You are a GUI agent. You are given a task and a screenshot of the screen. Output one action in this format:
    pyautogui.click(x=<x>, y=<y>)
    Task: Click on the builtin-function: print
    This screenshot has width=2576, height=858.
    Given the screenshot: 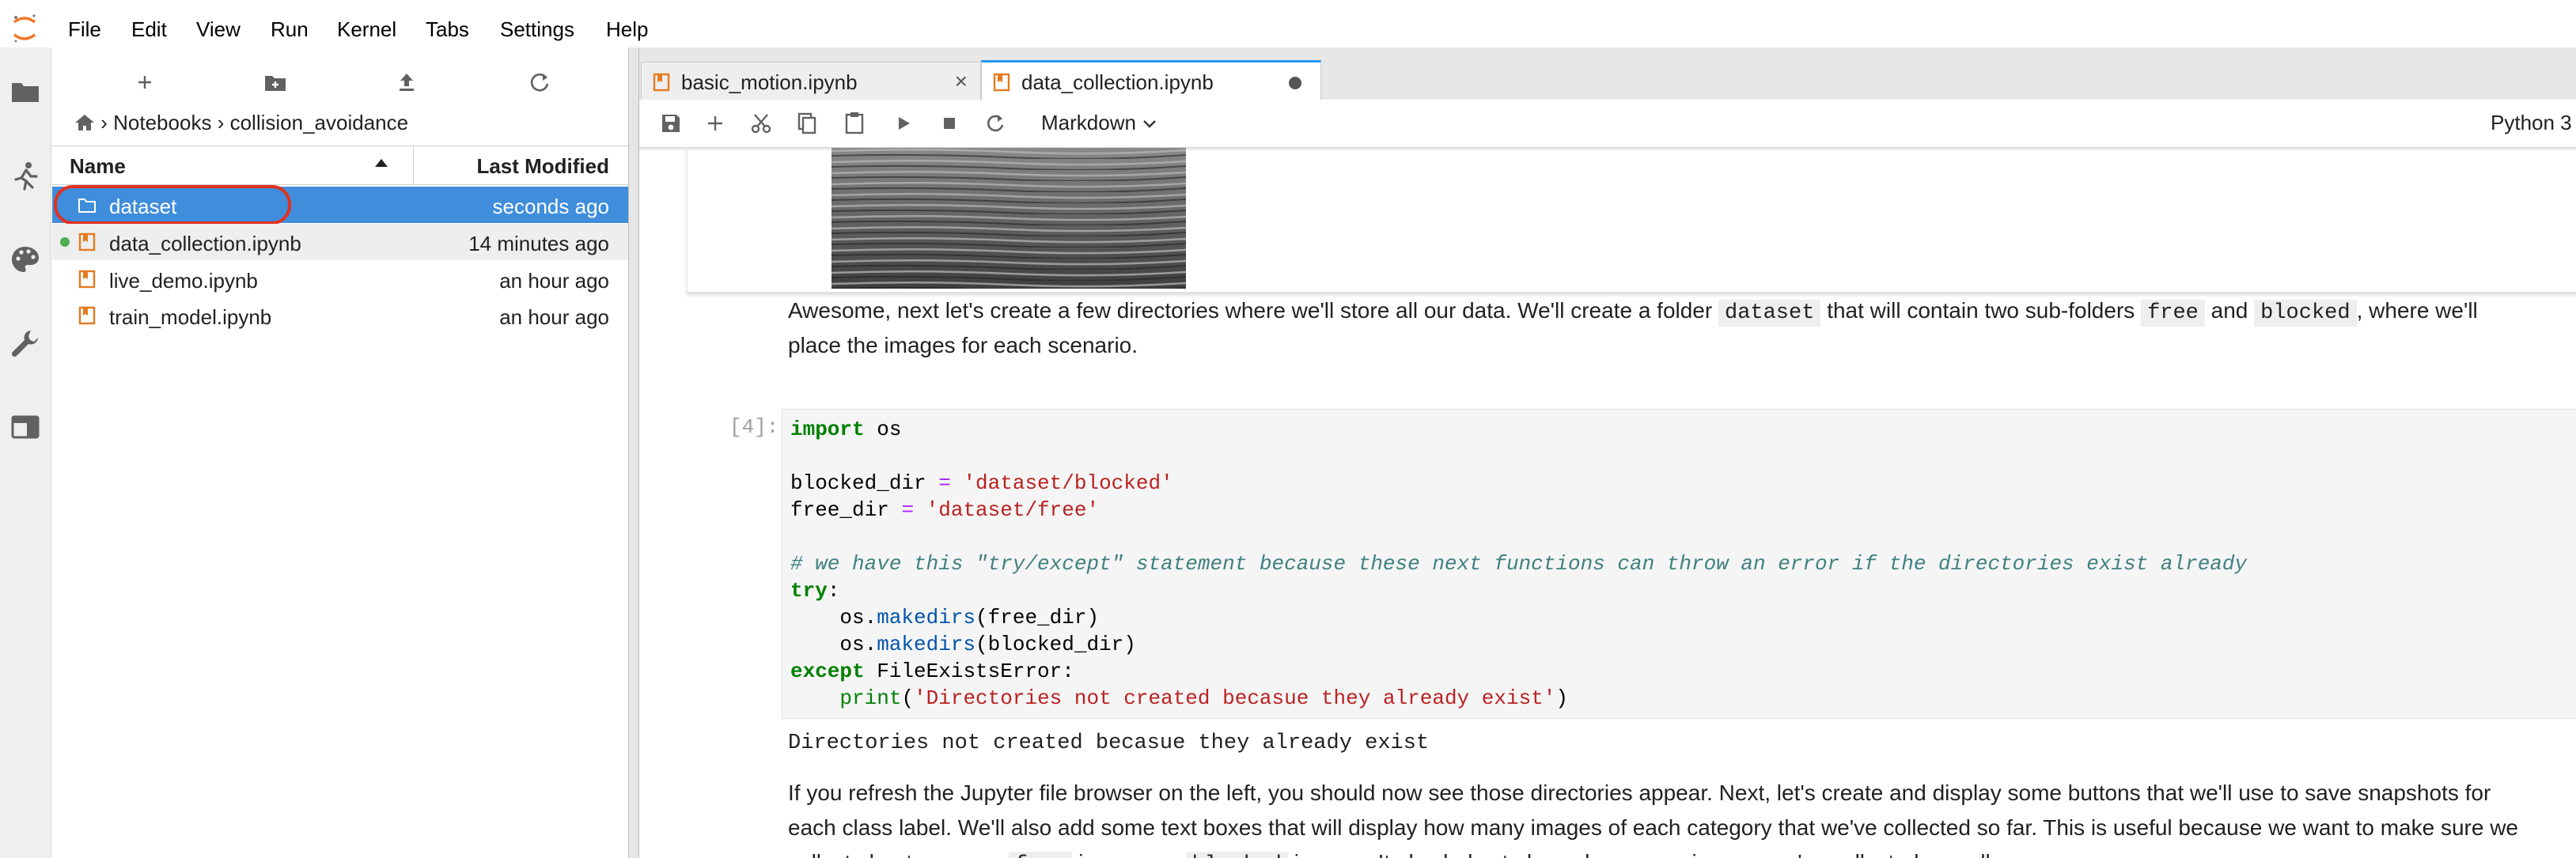 What is the action you would take?
    pyautogui.click(x=870, y=698)
    